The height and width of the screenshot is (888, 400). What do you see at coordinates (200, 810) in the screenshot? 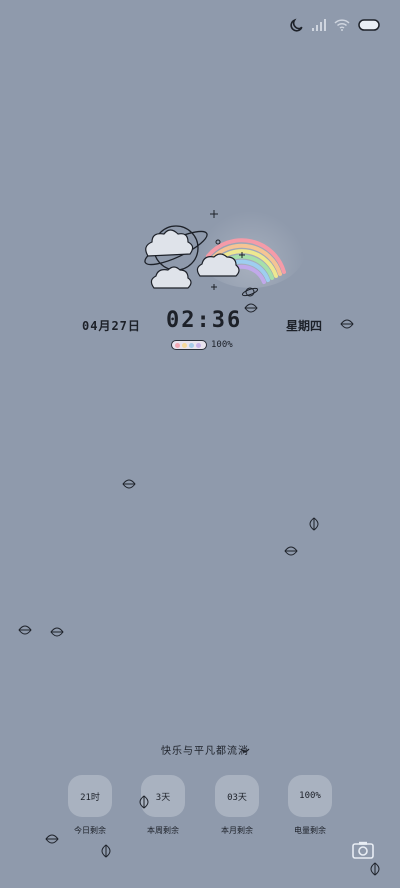
I see `countdown-widgets: 21时 今日剩余 3天 本周剩余 03天 本月剩余 100% 电量剩余` at bounding box center [200, 810].